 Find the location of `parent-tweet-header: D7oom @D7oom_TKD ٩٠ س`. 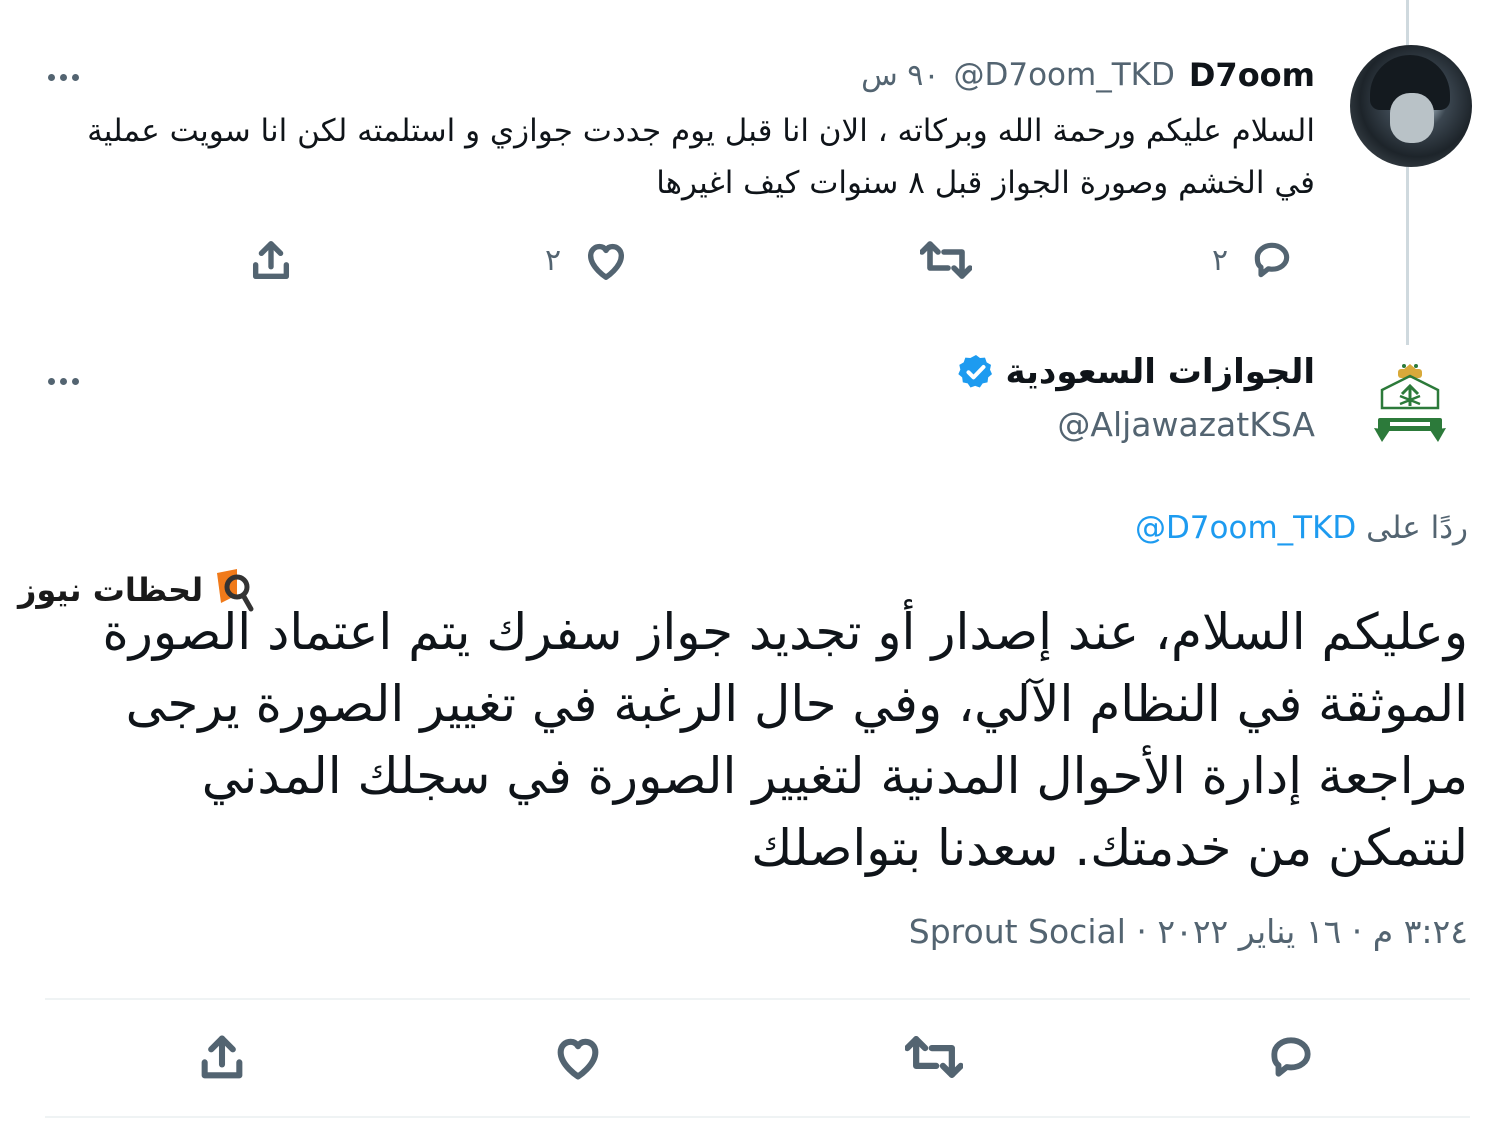

parent-tweet-header: D7oom @D7oom_TKD ٩٠ س is located at coordinates (1088, 75).